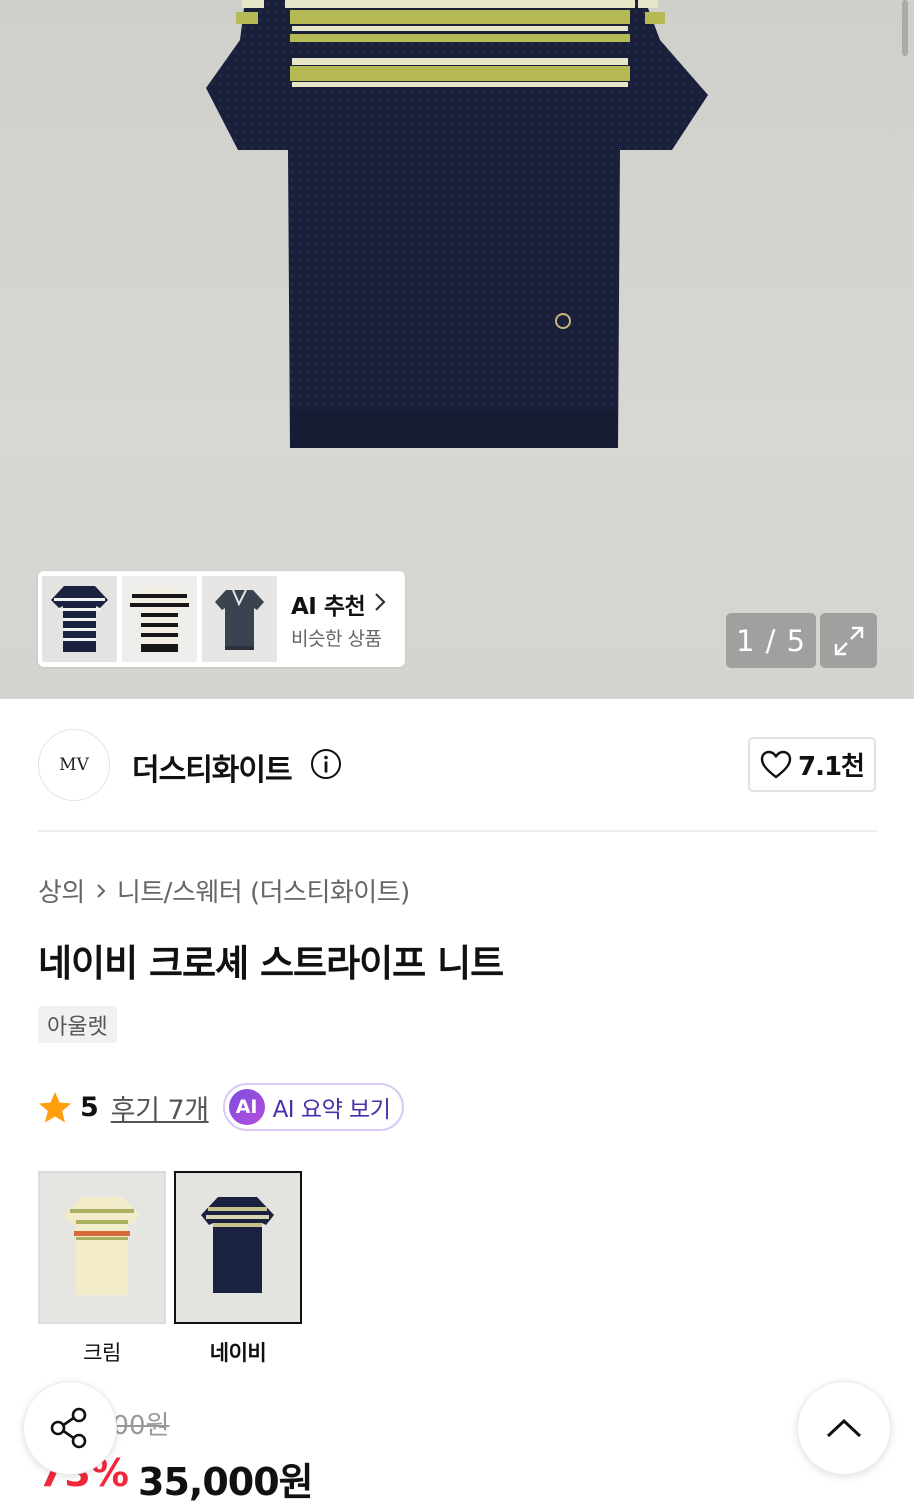 The image size is (914, 1506). I want to click on expand-button, so click(848, 640).